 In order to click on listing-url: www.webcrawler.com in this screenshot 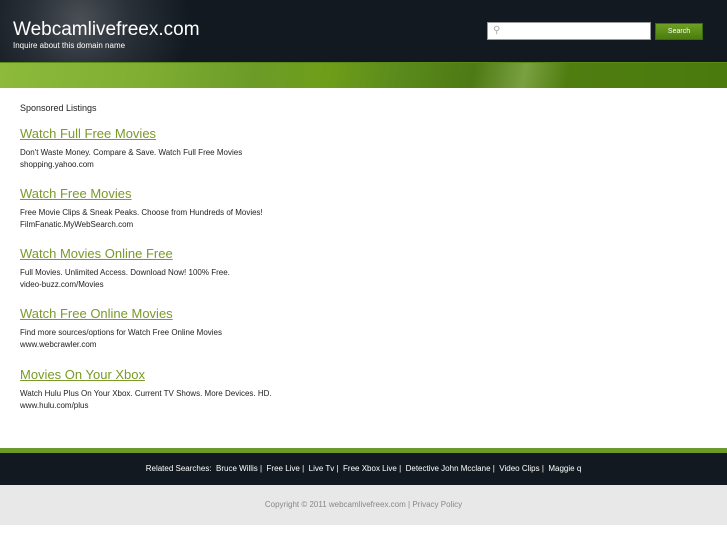, I will do `click(121, 345)`.